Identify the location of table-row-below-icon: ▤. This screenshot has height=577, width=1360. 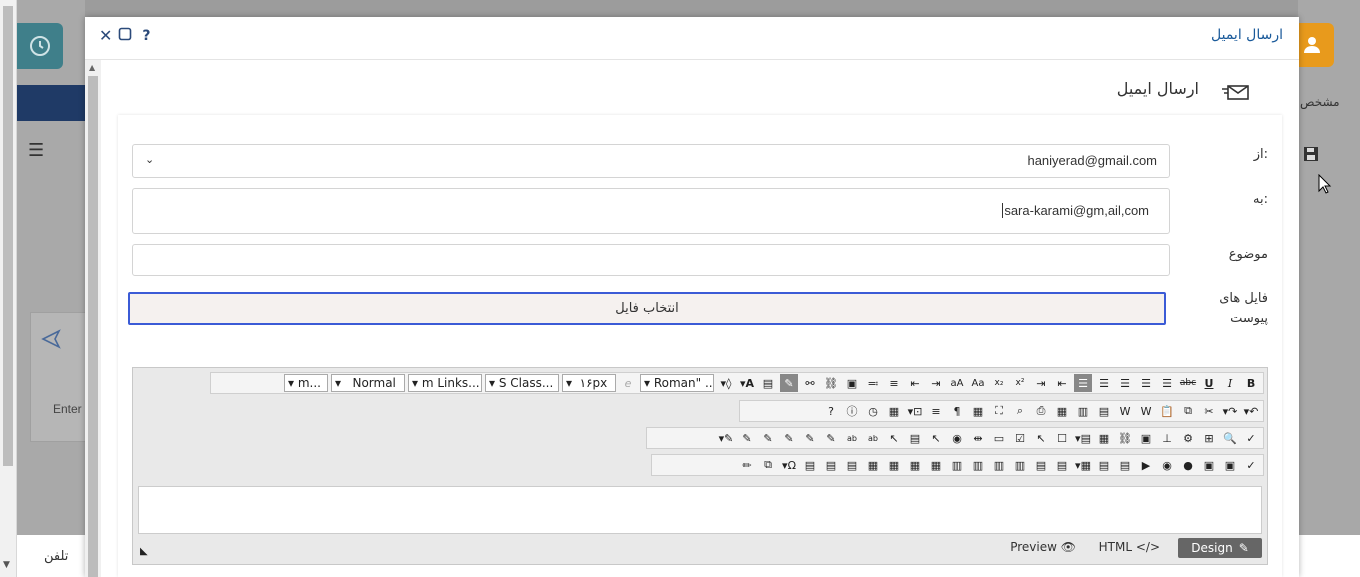
(1041, 465).